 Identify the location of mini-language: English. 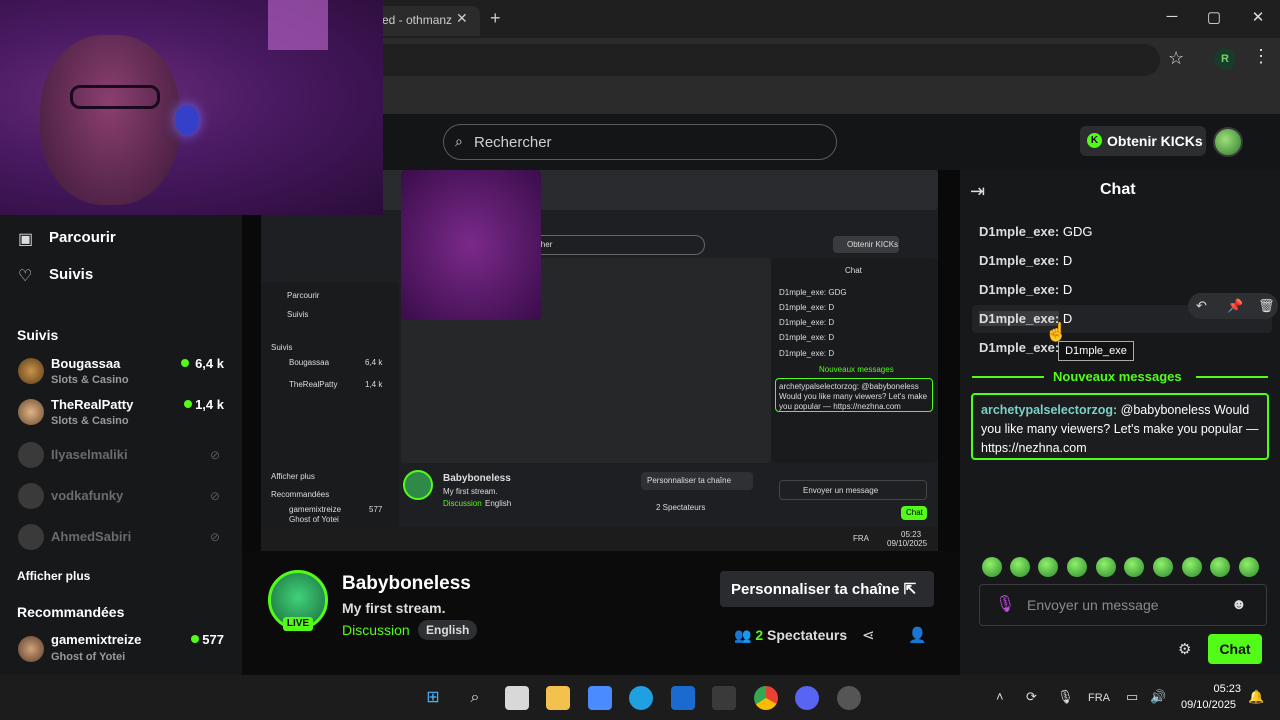
(498, 503).